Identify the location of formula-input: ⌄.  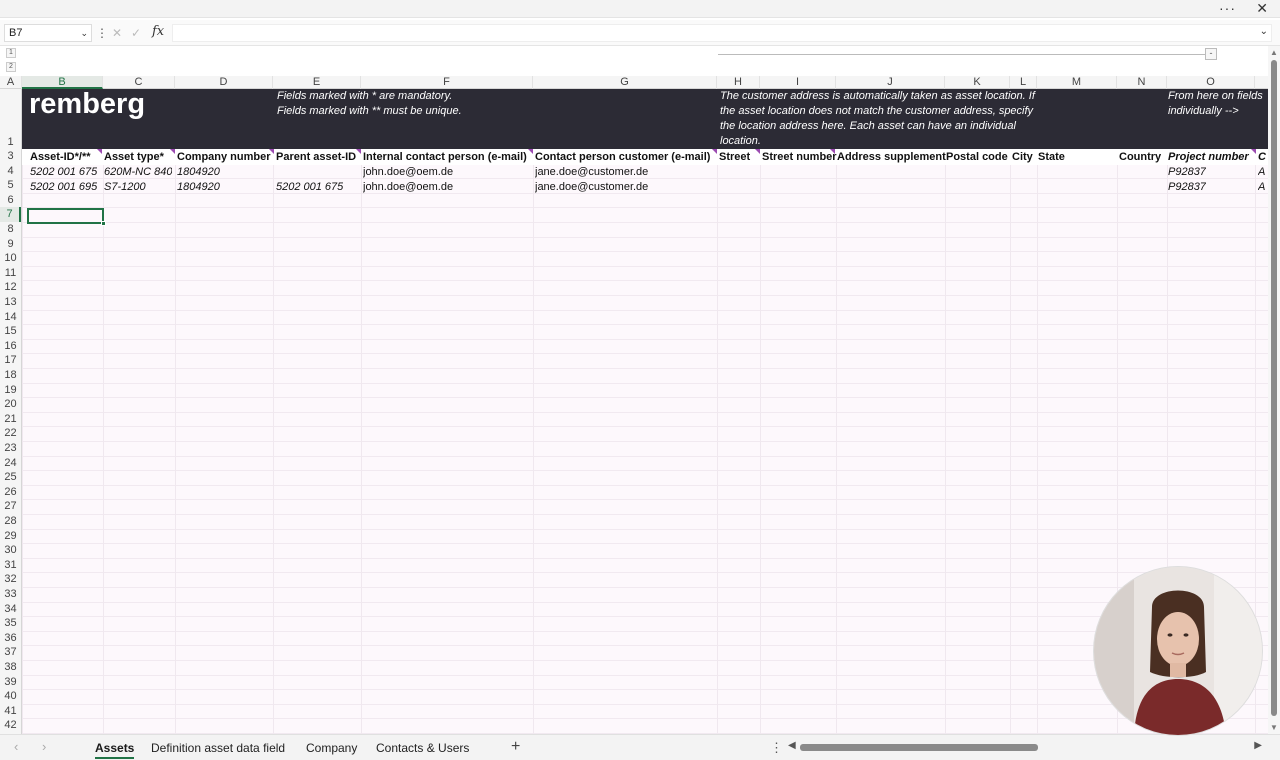
(722, 33).